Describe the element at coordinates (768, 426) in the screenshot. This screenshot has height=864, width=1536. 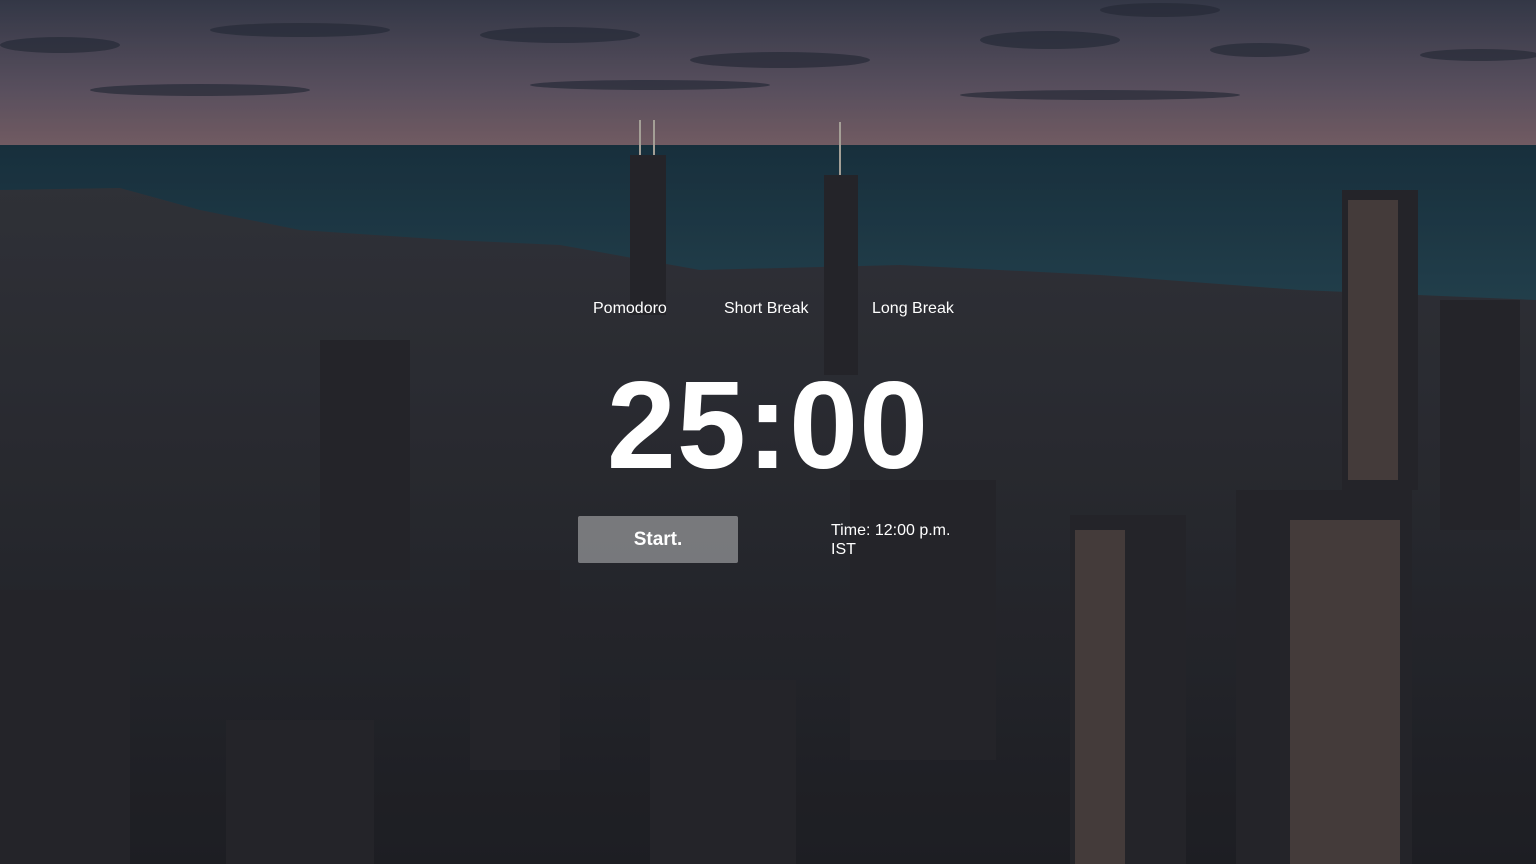
I see `timer-display: 25:00` at that location.